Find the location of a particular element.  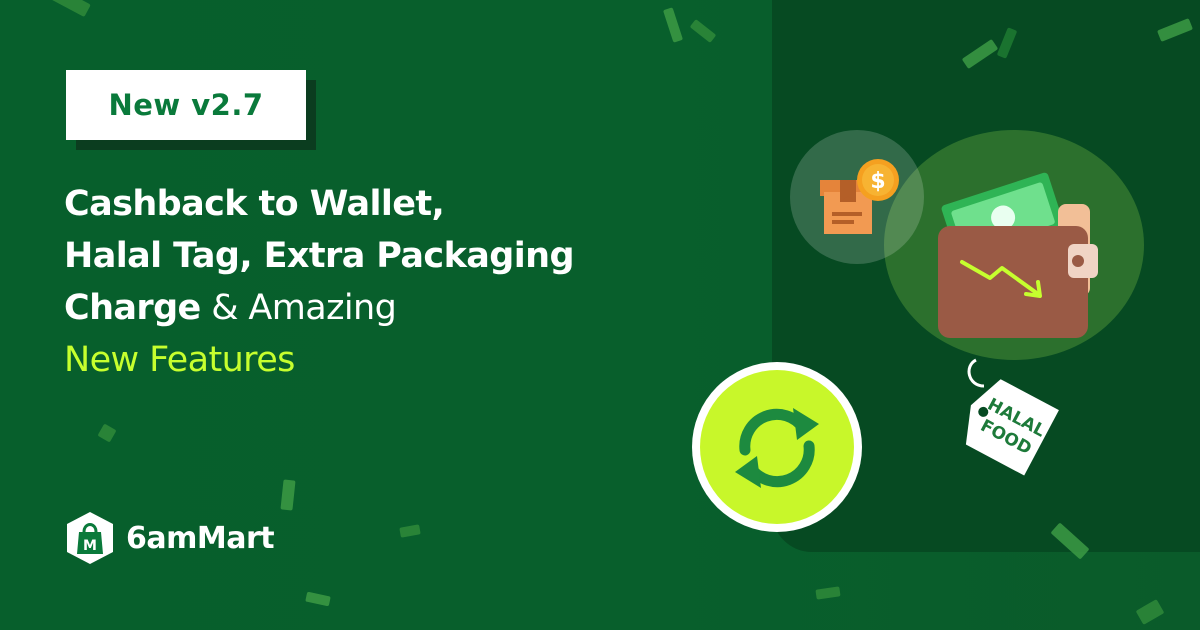

version-badge-label: New v2.7 is located at coordinates (186, 105).